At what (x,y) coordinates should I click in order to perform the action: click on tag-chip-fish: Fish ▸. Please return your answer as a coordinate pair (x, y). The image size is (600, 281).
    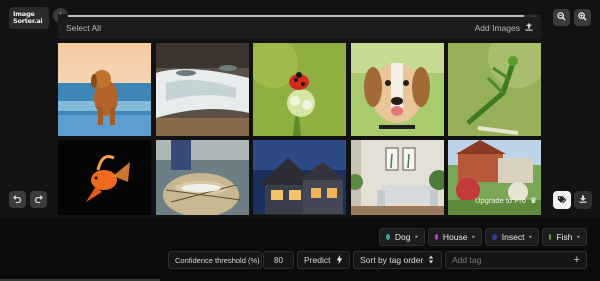
    Looking at the image, I should click on (564, 237).